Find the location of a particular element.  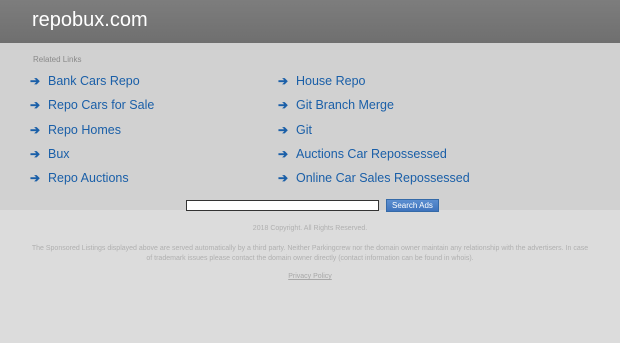

related-link: ➔ Repo Auctions is located at coordinates (92, 178).